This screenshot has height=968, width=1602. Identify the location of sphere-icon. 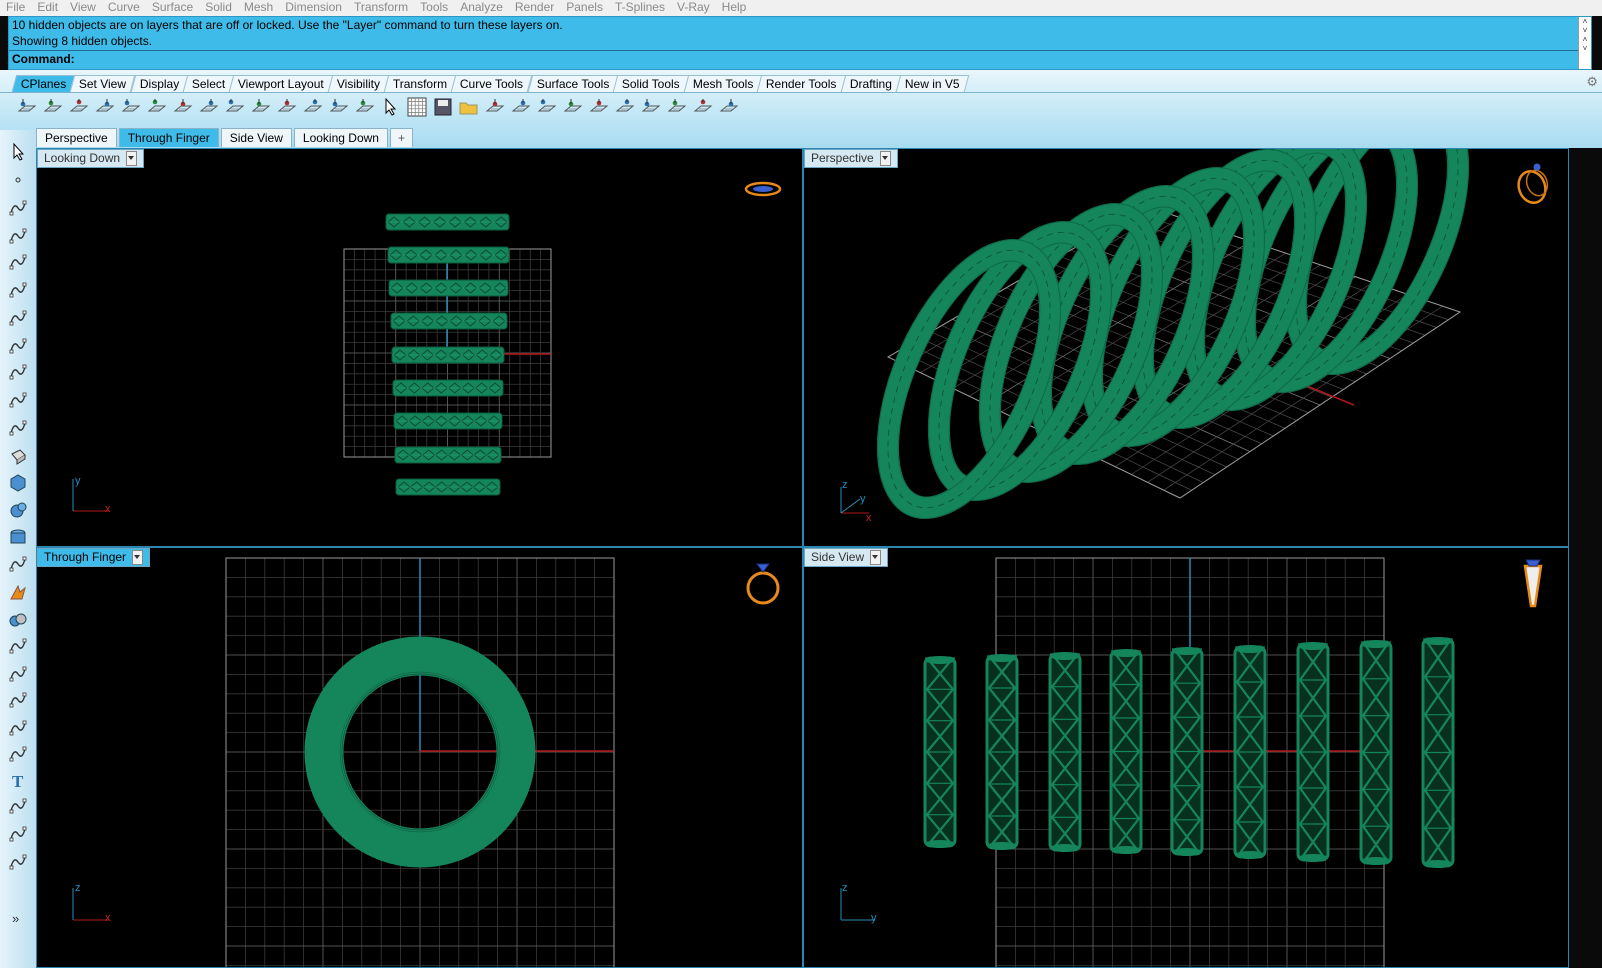
(18, 510).